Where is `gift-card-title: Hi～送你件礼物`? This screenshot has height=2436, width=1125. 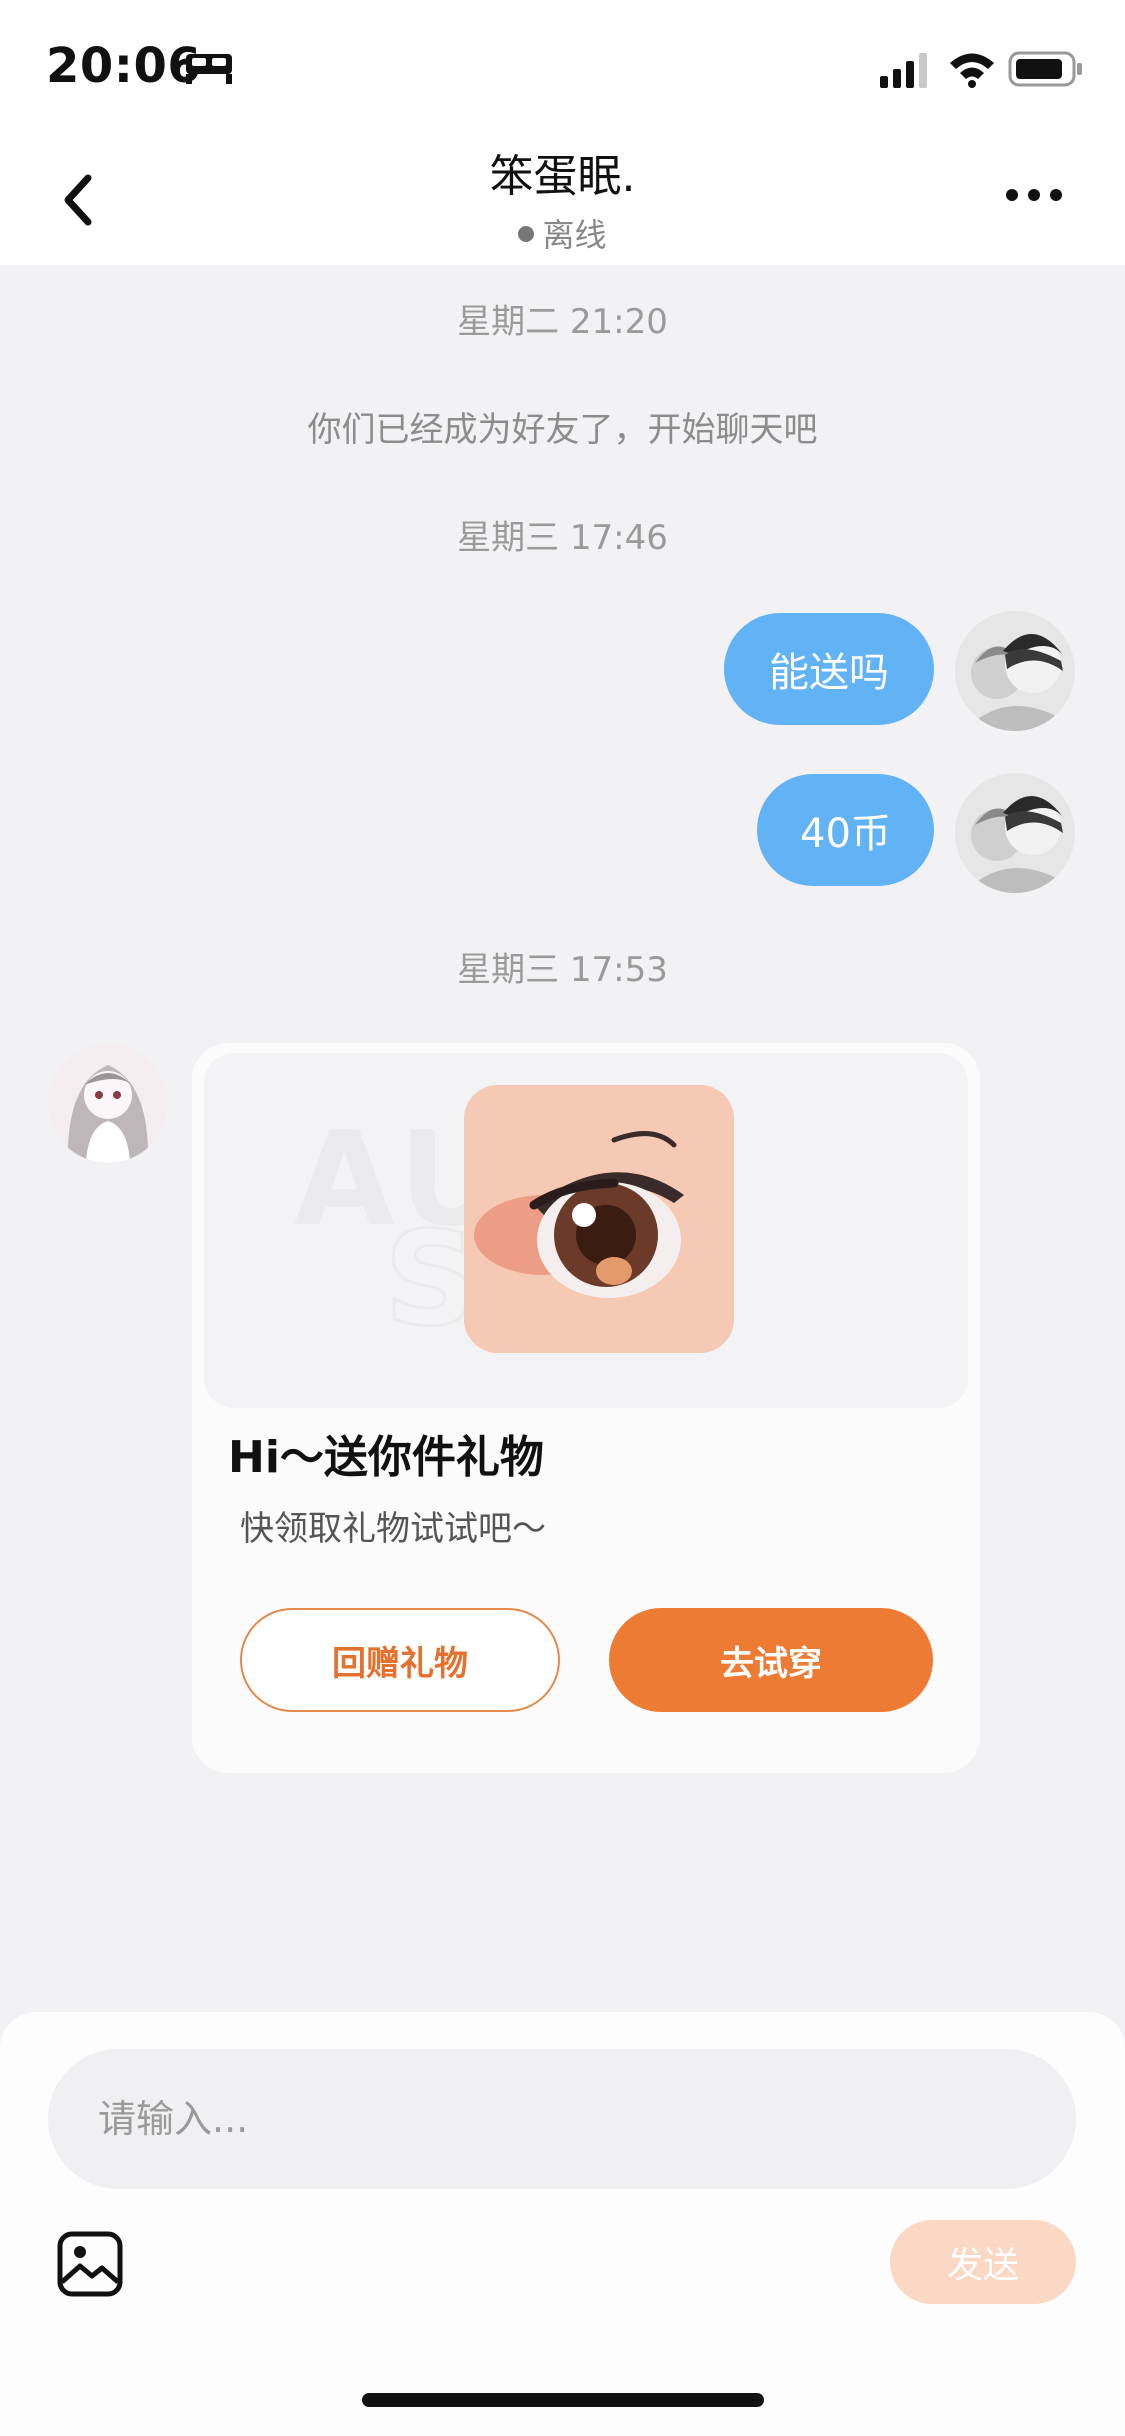
gift-card-title: Hi～送你件礼物 is located at coordinates (386, 1457).